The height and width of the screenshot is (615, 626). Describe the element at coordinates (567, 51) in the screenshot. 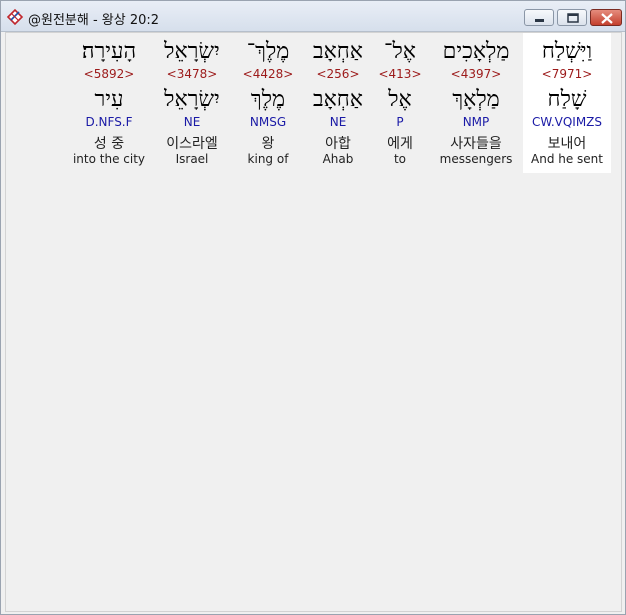

I see `hebrew-word: וַיִּשְׁלַח` at that location.